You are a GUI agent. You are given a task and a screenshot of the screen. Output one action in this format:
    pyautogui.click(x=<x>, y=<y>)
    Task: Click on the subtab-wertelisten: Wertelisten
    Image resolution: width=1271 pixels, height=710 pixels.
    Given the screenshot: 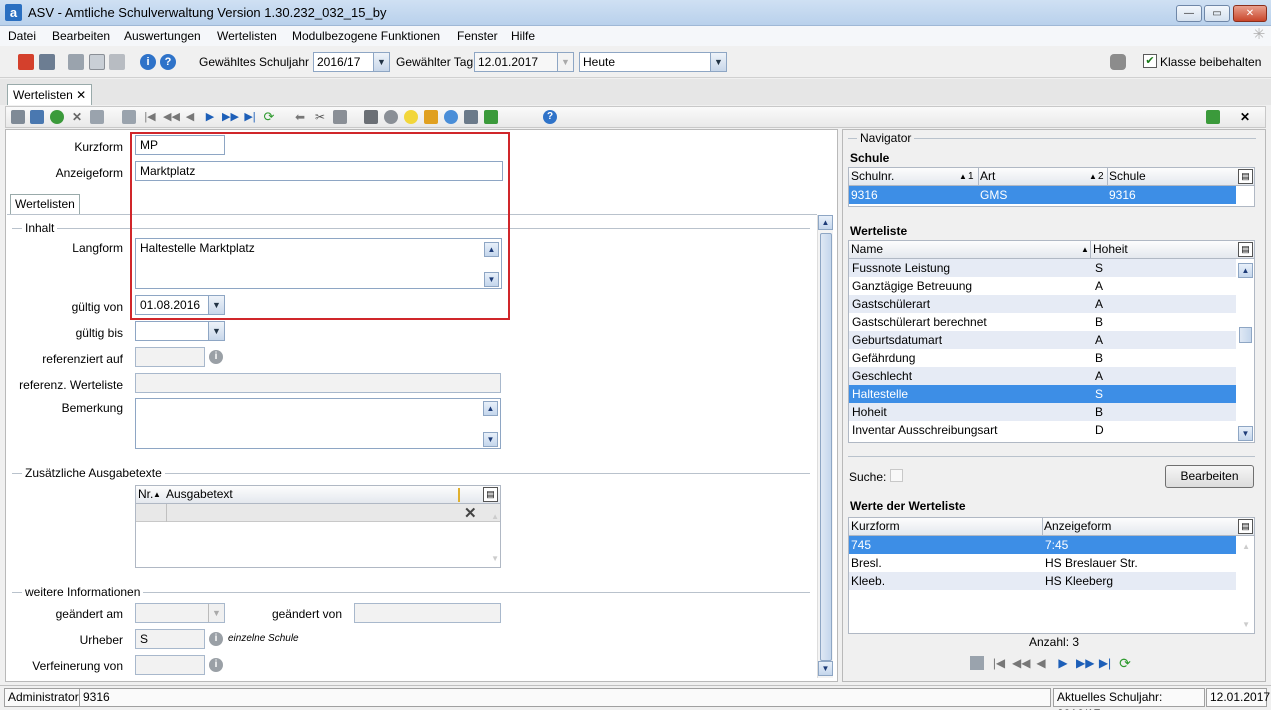 What is the action you would take?
    pyautogui.click(x=45, y=204)
    